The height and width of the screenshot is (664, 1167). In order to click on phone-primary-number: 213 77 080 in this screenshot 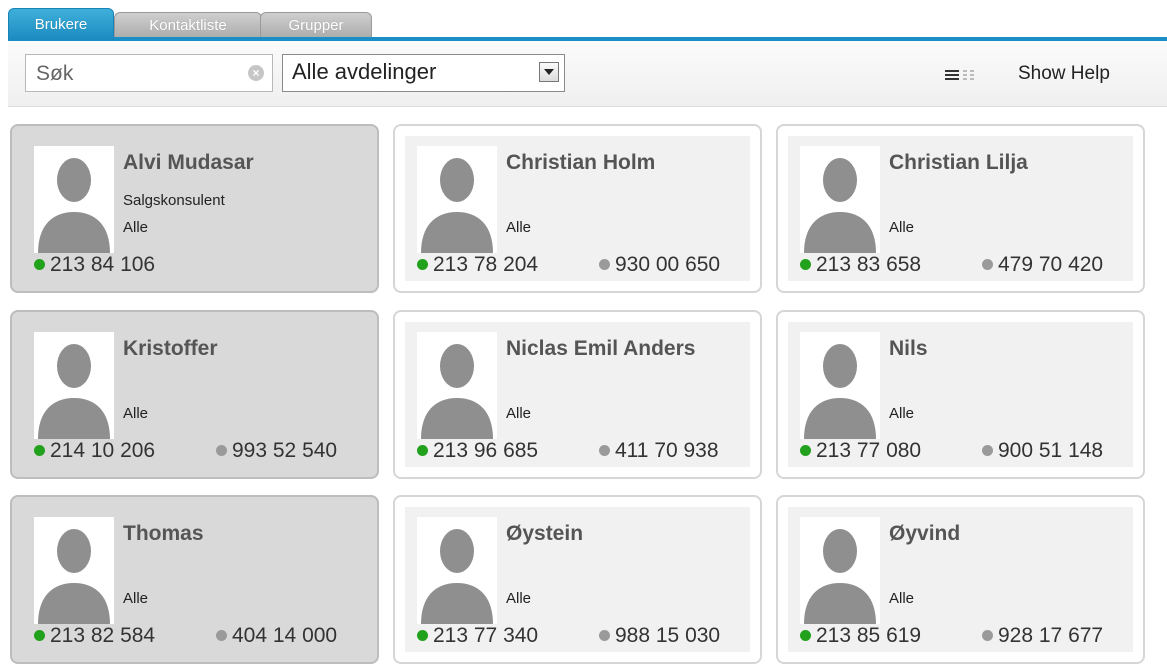, I will do `click(869, 450)`.